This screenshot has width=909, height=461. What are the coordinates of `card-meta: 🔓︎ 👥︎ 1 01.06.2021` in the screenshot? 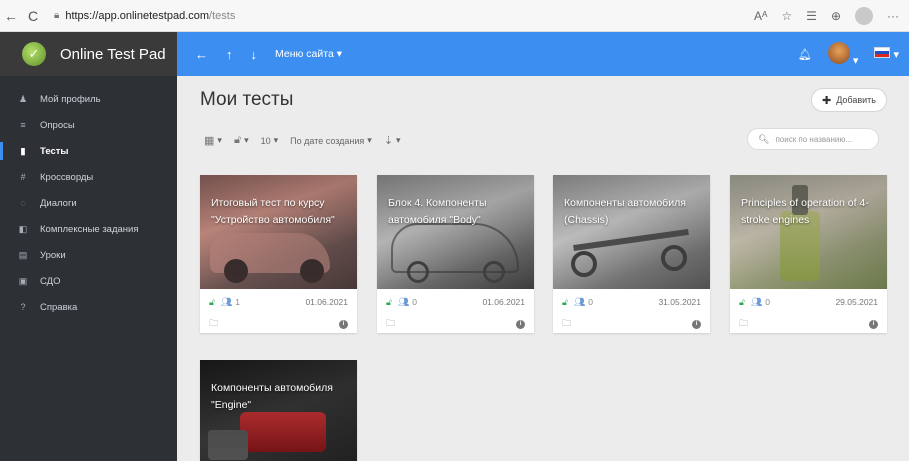 It's located at (278, 302).